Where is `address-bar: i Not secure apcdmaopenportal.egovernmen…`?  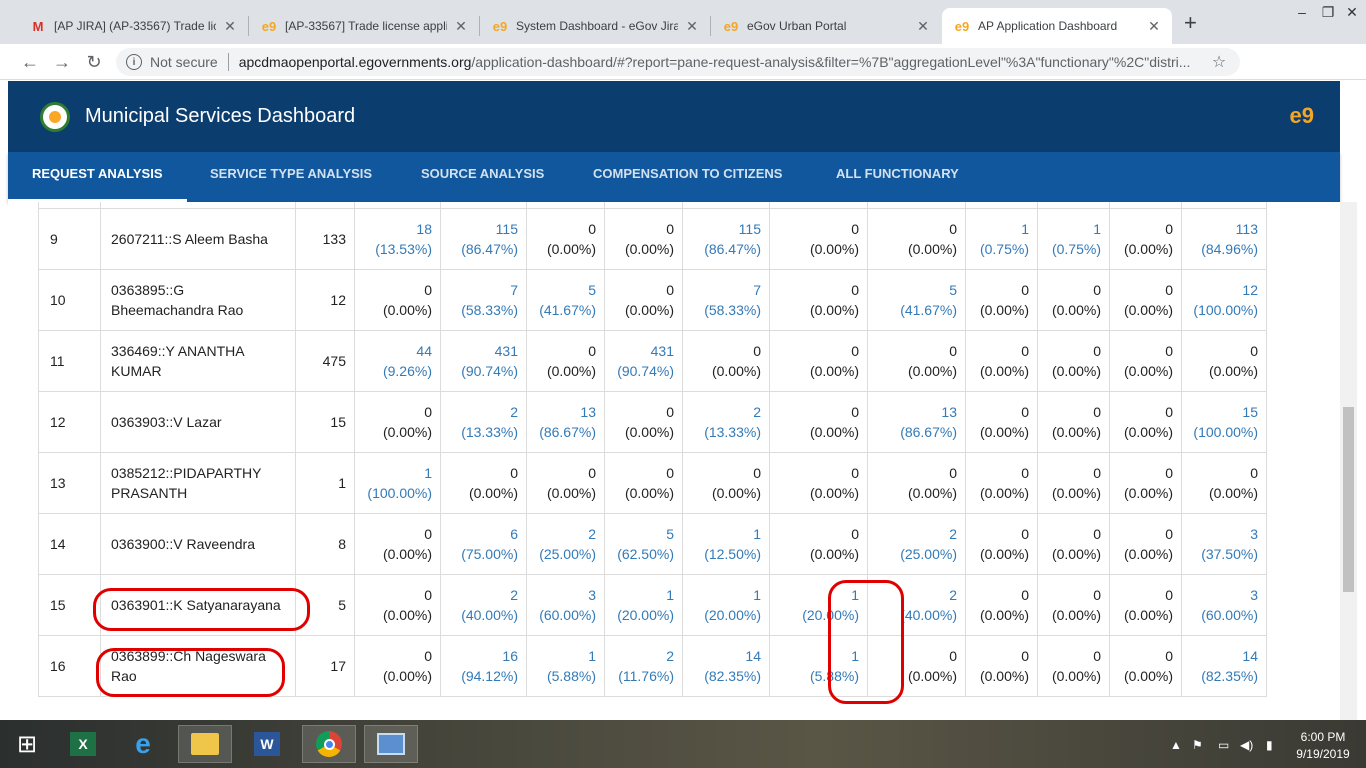 address-bar: i Not secure apcdmaopenportal.egovernmen… is located at coordinates (678, 62).